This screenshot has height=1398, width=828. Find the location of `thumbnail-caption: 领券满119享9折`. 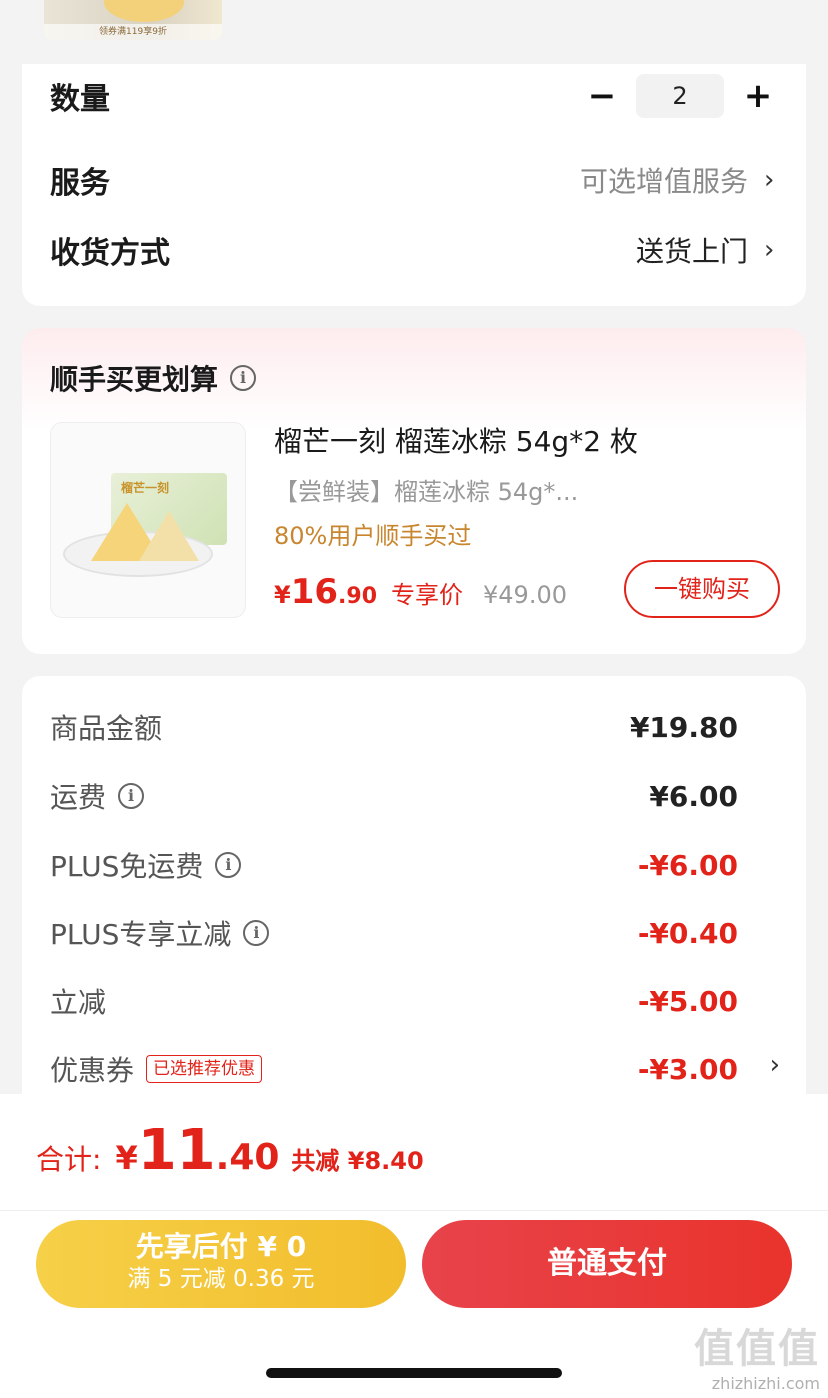

thumbnail-caption: 领券满119享9折 is located at coordinates (133, 32).